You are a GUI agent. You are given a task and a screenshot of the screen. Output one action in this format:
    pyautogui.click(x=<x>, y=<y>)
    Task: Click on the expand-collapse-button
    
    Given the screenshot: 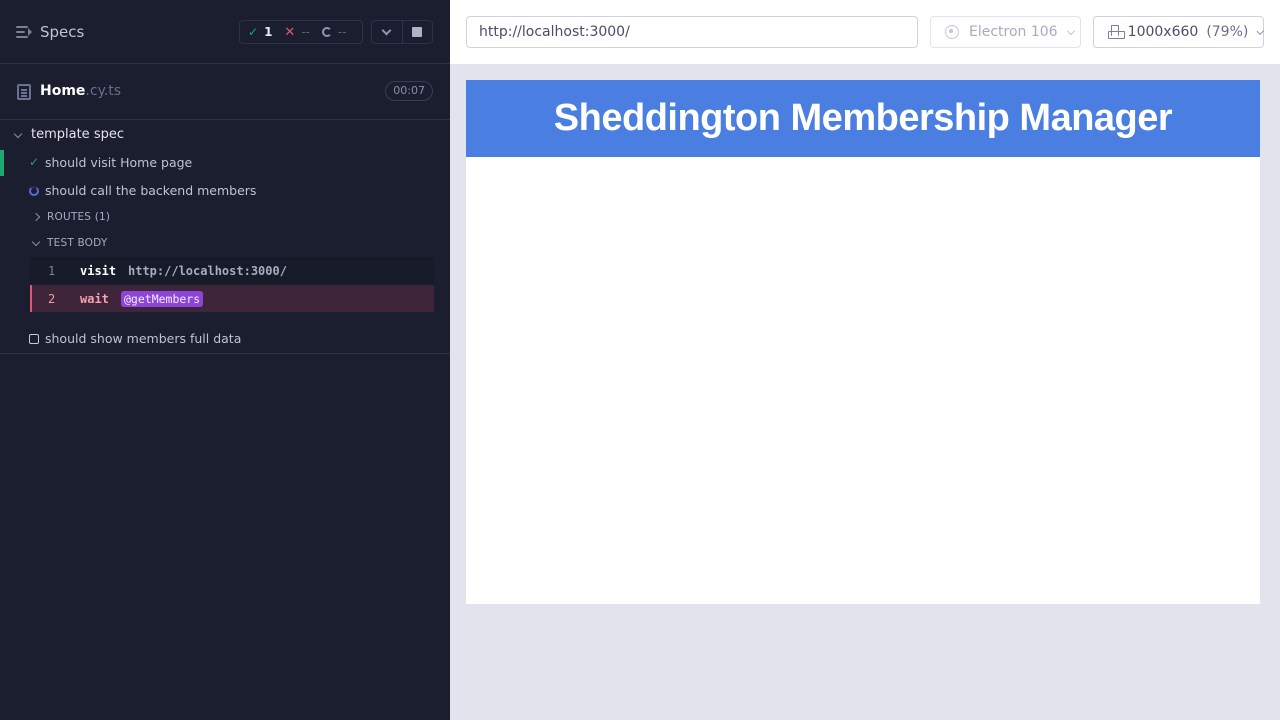 What is the action you would take?
    pyautogui.click(x=387, y=32)
    